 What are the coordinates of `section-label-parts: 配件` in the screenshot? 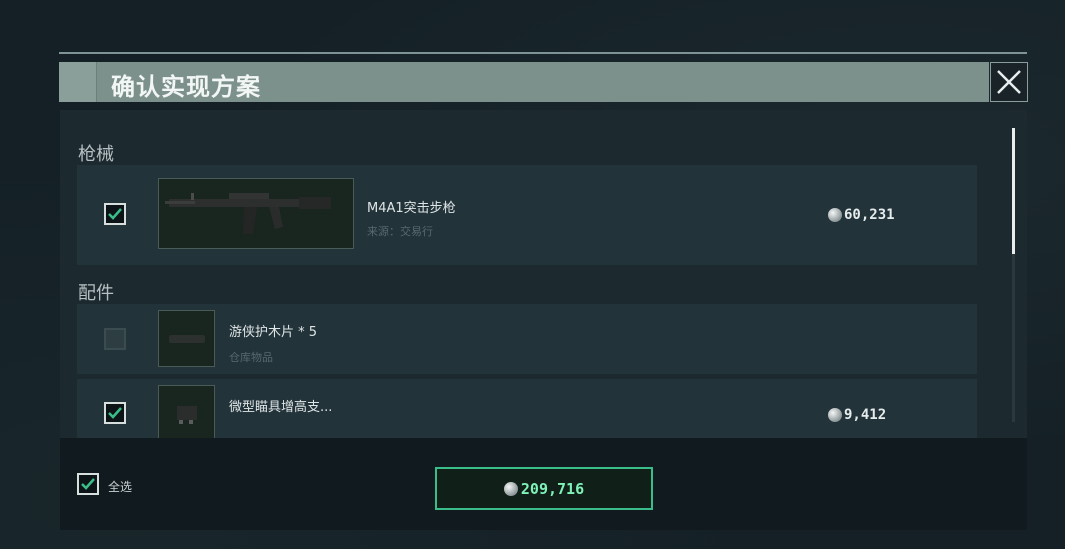 It's located at (96, 293).